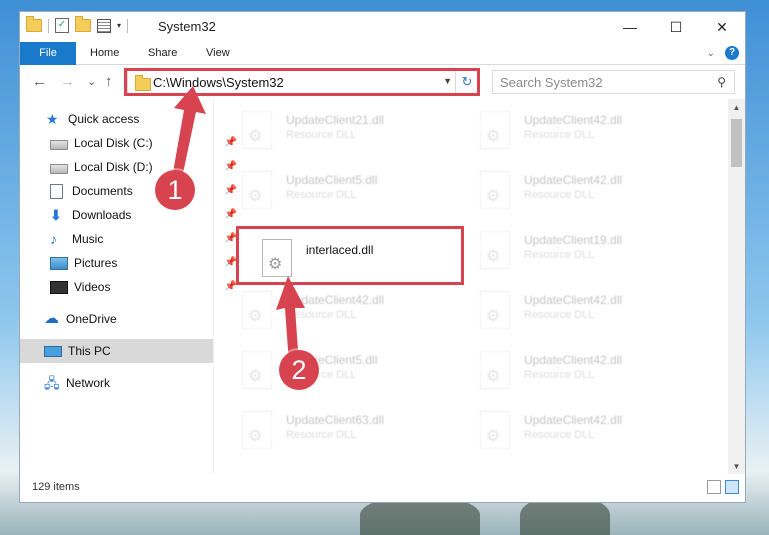  What do you see at coordinates (238, 225) in the screenshot?
I see `annotation-arrows` at bounding box center [238, 225].